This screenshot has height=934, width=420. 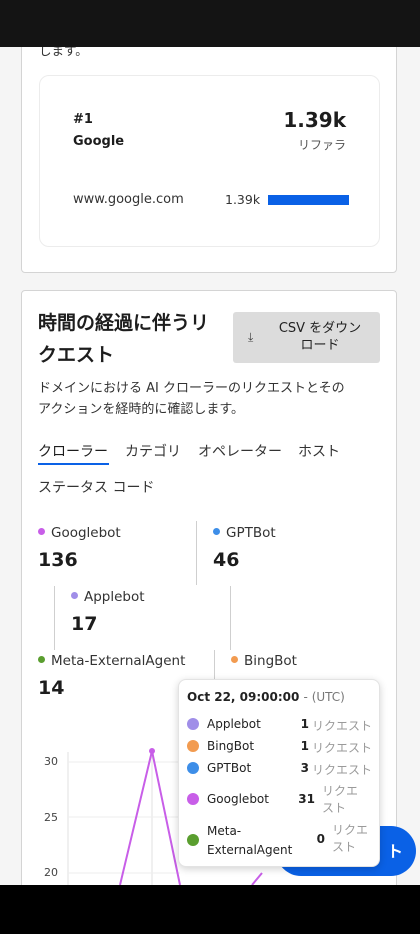 I want to click on meta-dot, so click(x=193, y=840).